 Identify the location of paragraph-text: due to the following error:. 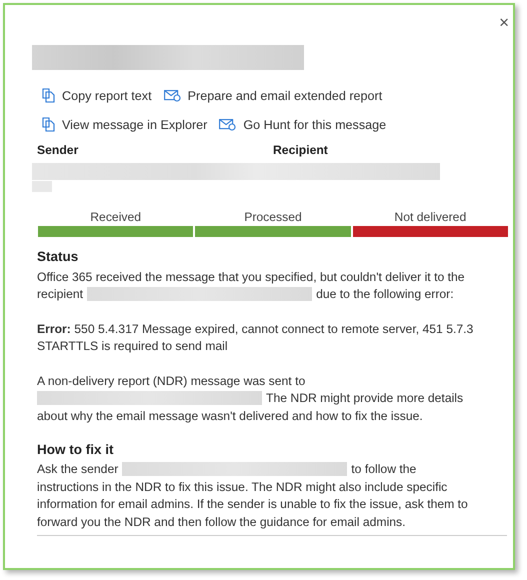
(385, 294).